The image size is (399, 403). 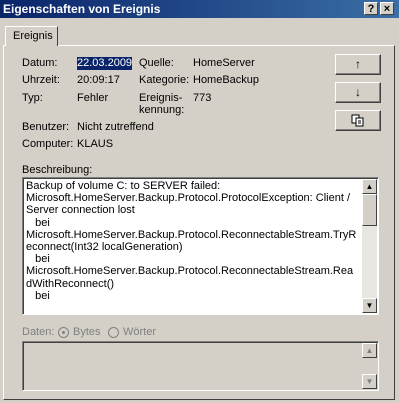 I want to click on radio-woerter, so click(x=113, y=332).